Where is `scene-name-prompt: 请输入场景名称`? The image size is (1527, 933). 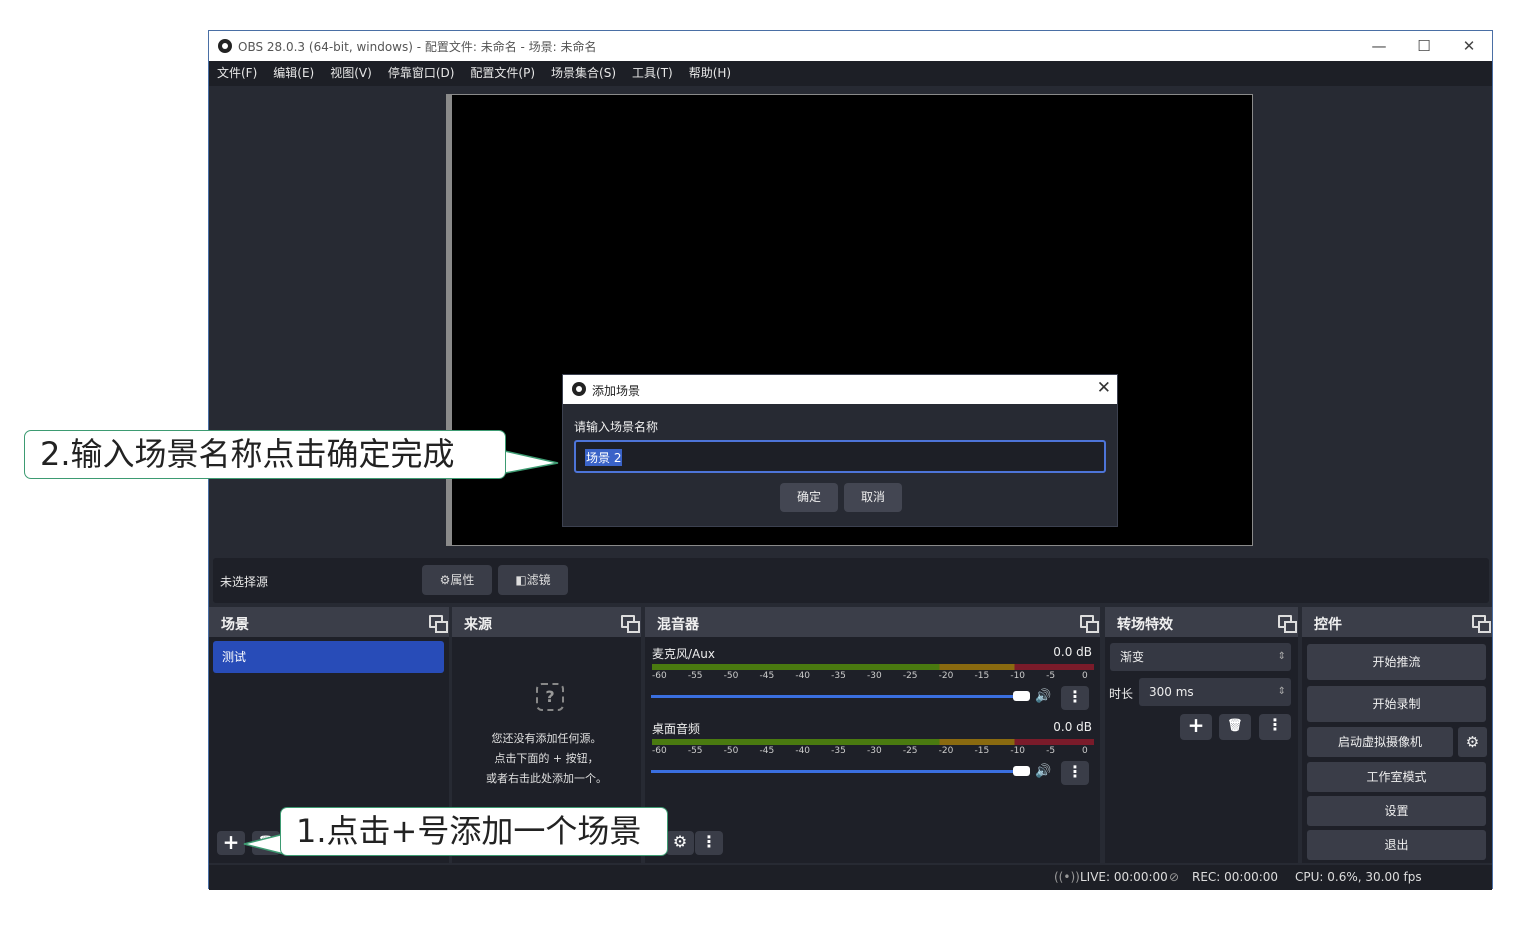
scene-name-prompt: 请输入场景名称 is located at coordinates (616, 427).